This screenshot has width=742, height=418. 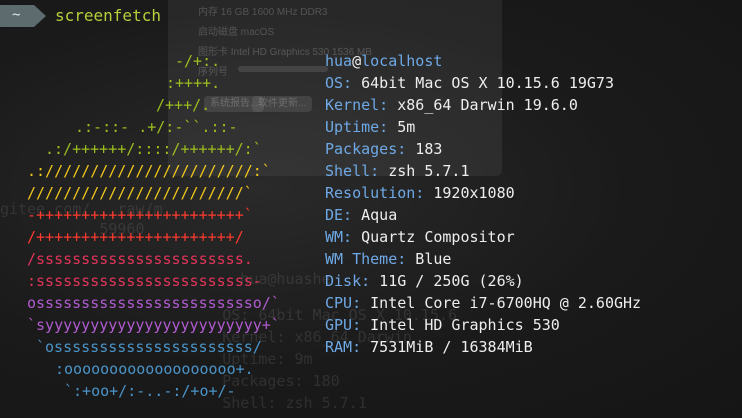 What do you see at coordinates (339, 215) in the screenshot?
I see `info-key: DE:` at bounding box center [339, 215].